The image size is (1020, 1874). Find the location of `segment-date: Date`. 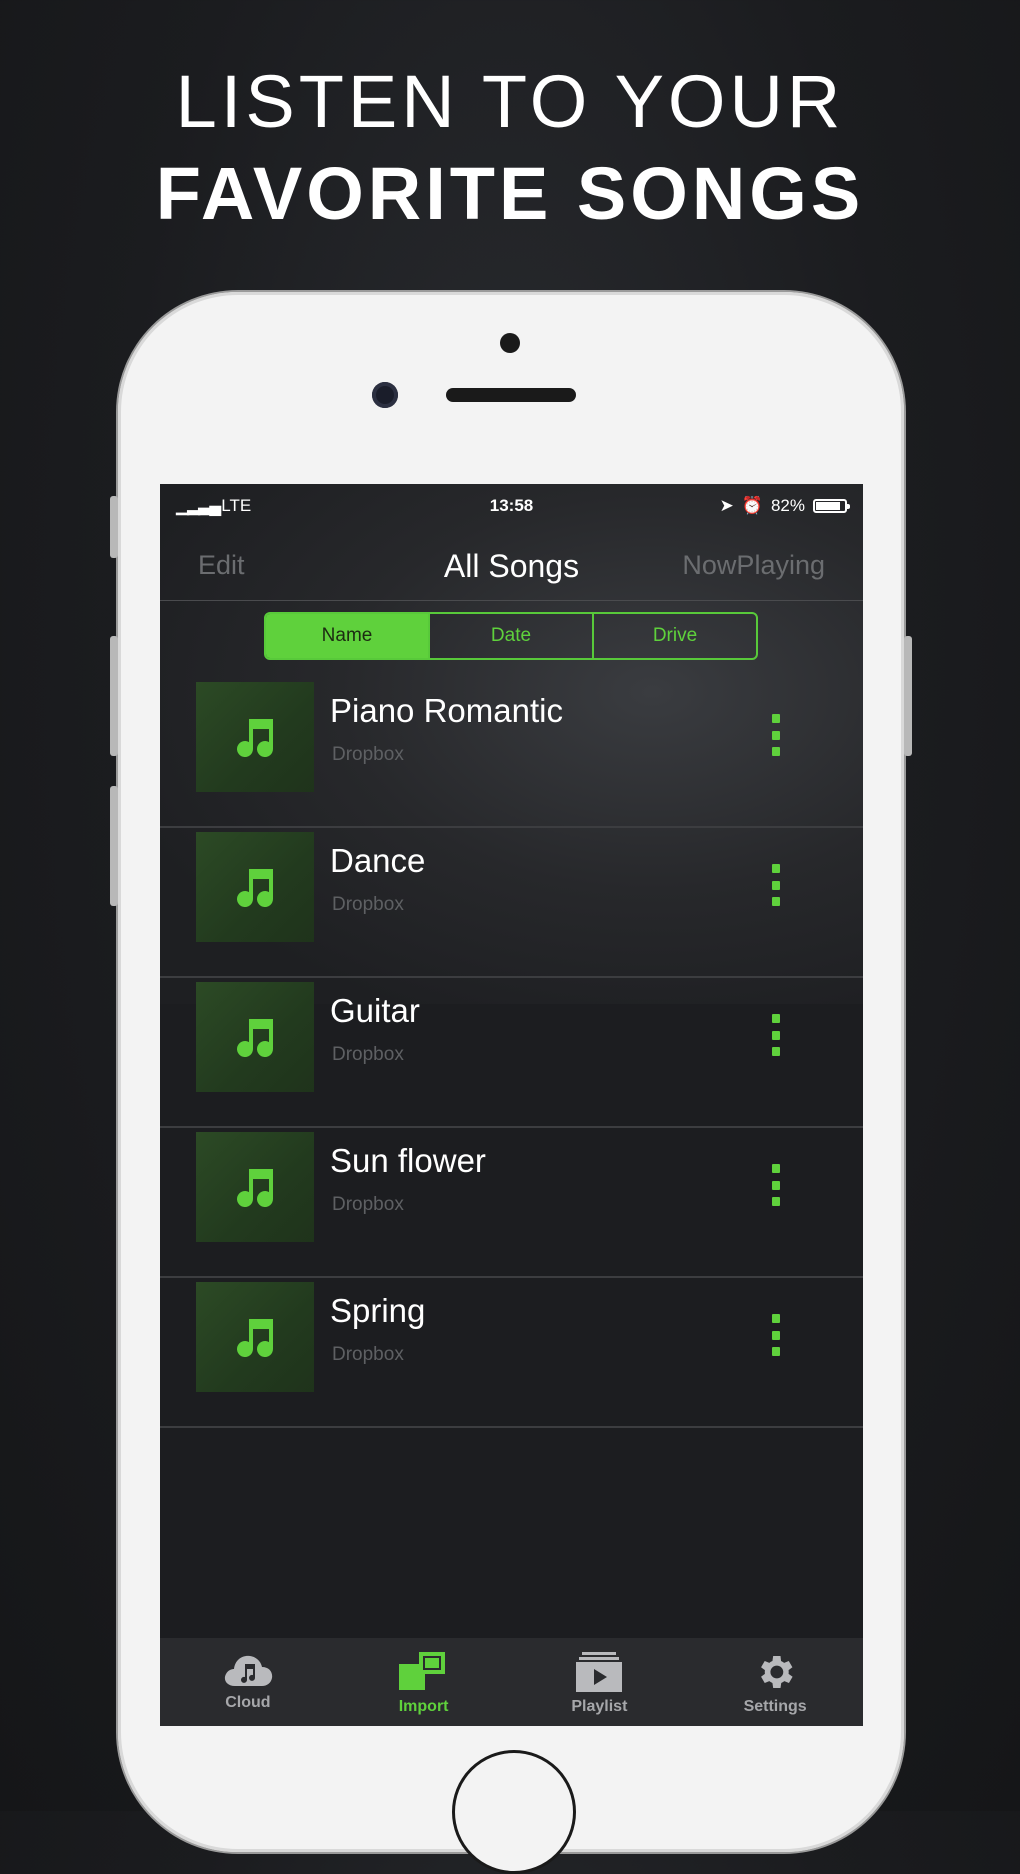

segment-date: Date is located at coordinates (510, 636).